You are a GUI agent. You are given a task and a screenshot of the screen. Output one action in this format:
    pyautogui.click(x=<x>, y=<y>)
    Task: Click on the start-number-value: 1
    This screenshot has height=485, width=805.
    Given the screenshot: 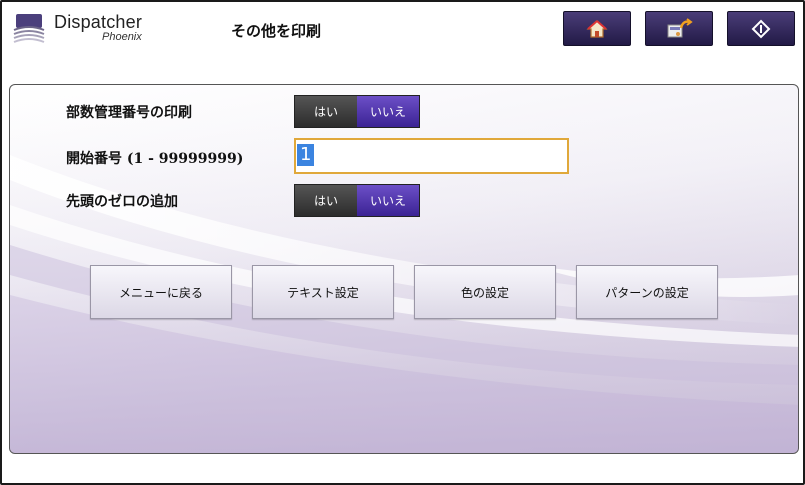 What is the action you would take?
    pyautogui.click(x=306, y=155)
    